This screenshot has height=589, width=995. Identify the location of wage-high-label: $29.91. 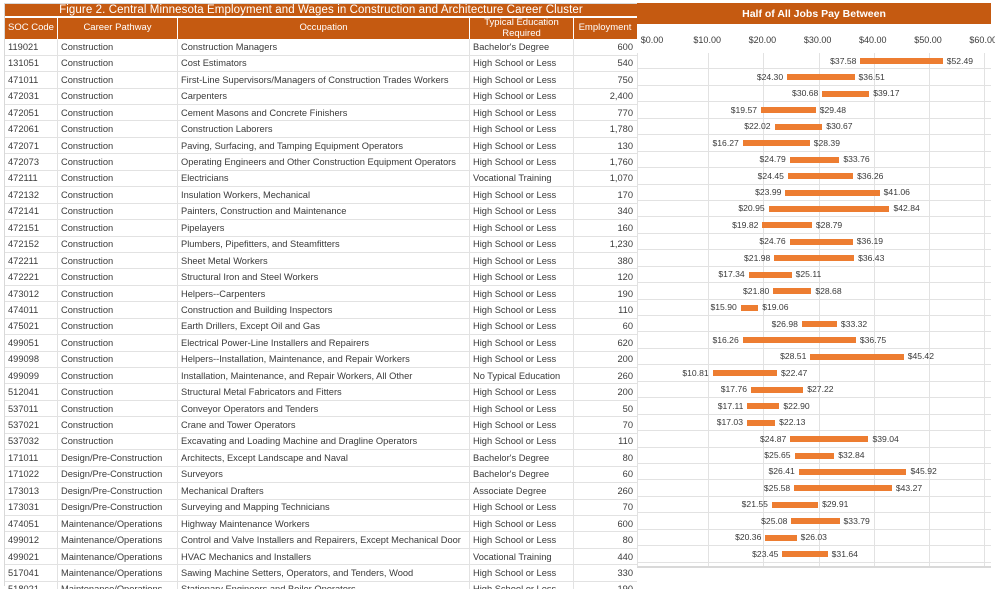
(835, 504).